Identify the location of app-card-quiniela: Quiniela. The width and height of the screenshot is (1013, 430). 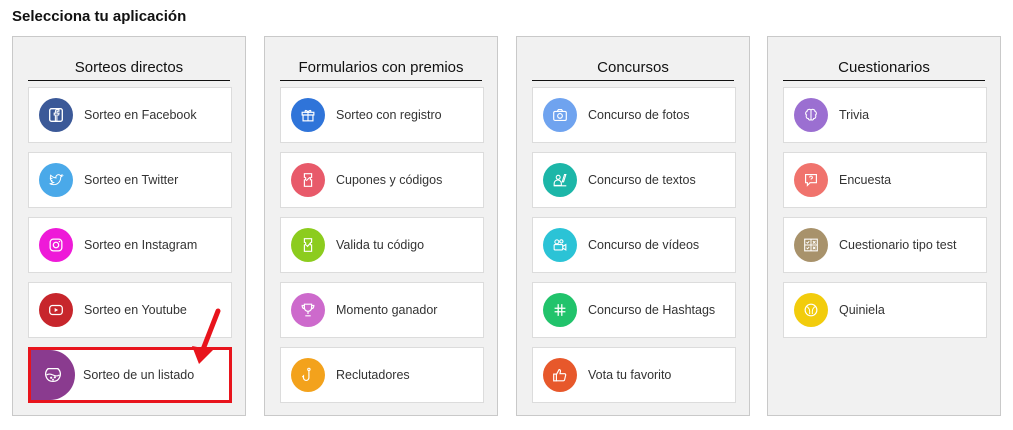
(885, 310).